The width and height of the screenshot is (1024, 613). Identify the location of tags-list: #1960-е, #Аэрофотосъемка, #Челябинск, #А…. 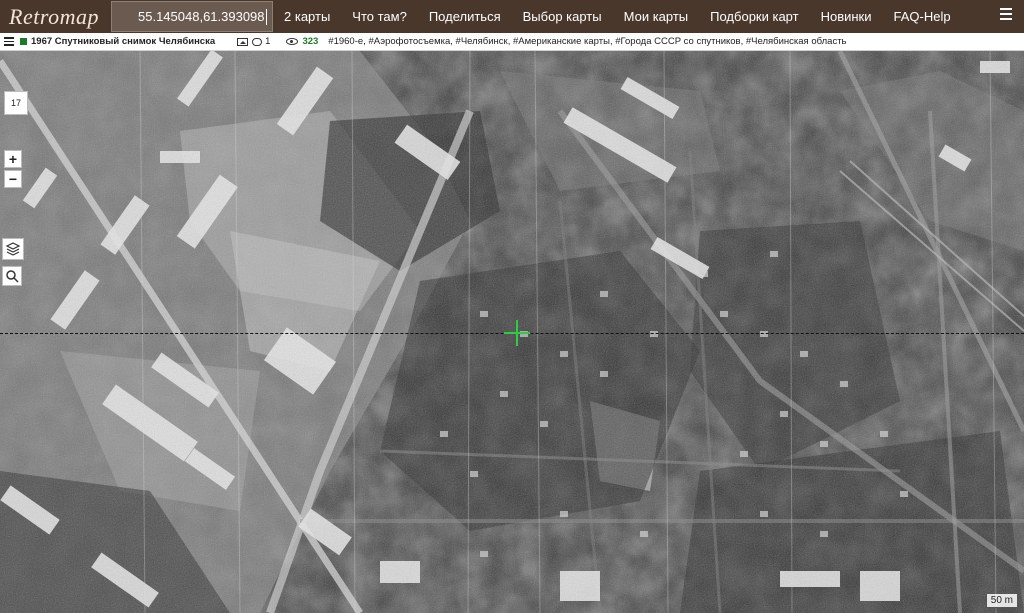
(587, 41).